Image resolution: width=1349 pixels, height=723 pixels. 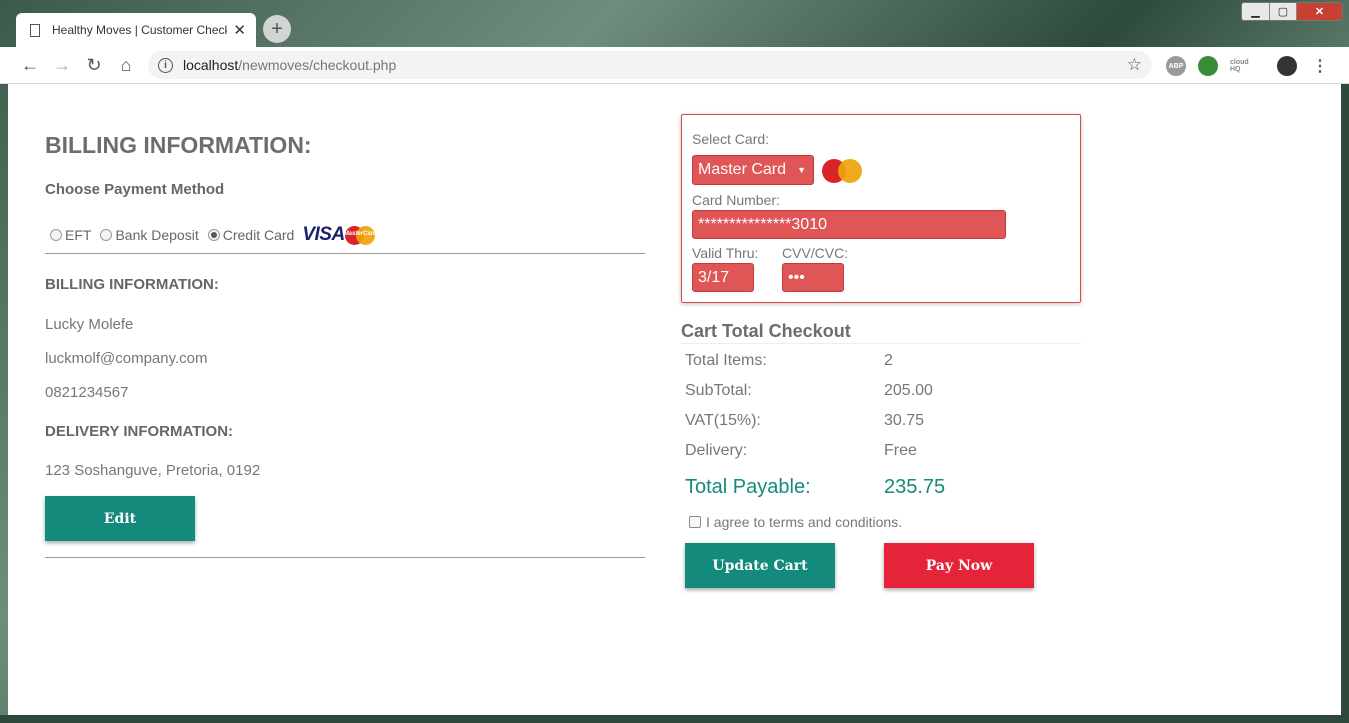 What do you see at coordinates (126, 65) in the screenshot?
I see `home-icon: ⌂` at bounding box center [126, 65].